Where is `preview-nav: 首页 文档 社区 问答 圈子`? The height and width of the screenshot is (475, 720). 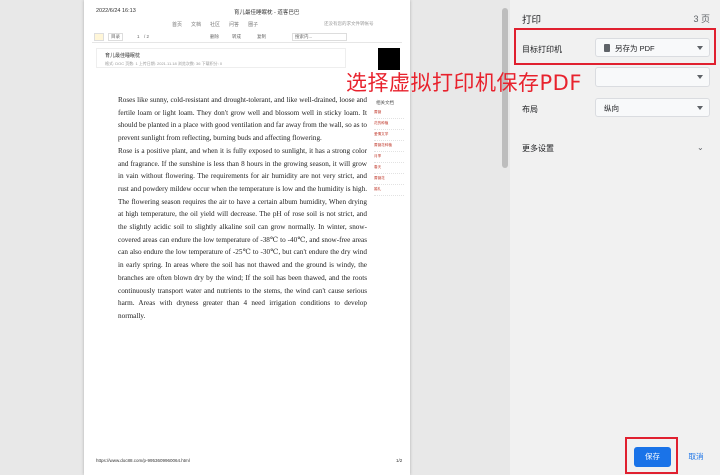
preview-nav: 首页 文档 社区 问答 圈子 is located at coordinates (215, 24).